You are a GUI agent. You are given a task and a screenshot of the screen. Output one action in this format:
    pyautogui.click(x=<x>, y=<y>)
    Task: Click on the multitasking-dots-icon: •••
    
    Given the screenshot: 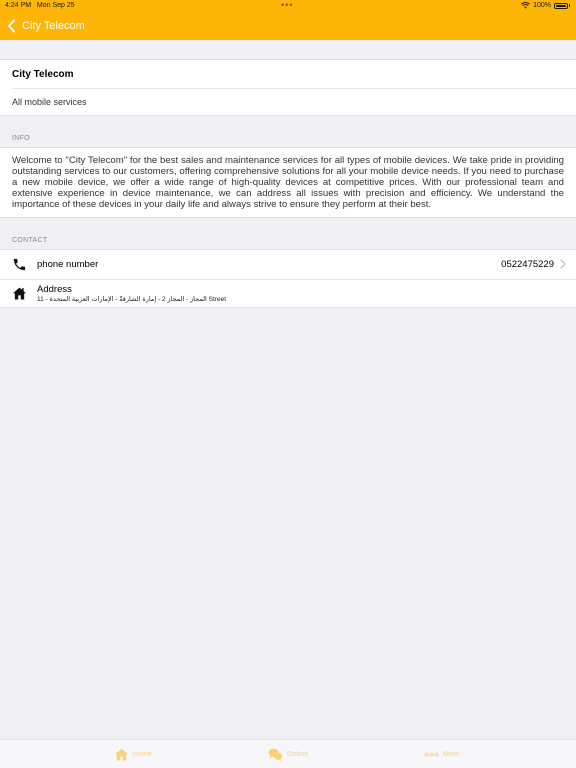 What is the action you would take?
    pyautogui.click(x=287, y=5)
    